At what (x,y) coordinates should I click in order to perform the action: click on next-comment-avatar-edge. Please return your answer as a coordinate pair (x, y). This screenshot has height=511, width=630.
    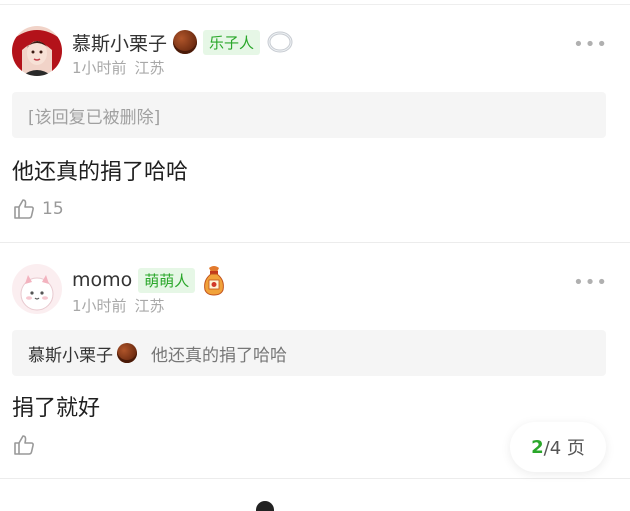
    Looking at the image, I should click on (265, 506).